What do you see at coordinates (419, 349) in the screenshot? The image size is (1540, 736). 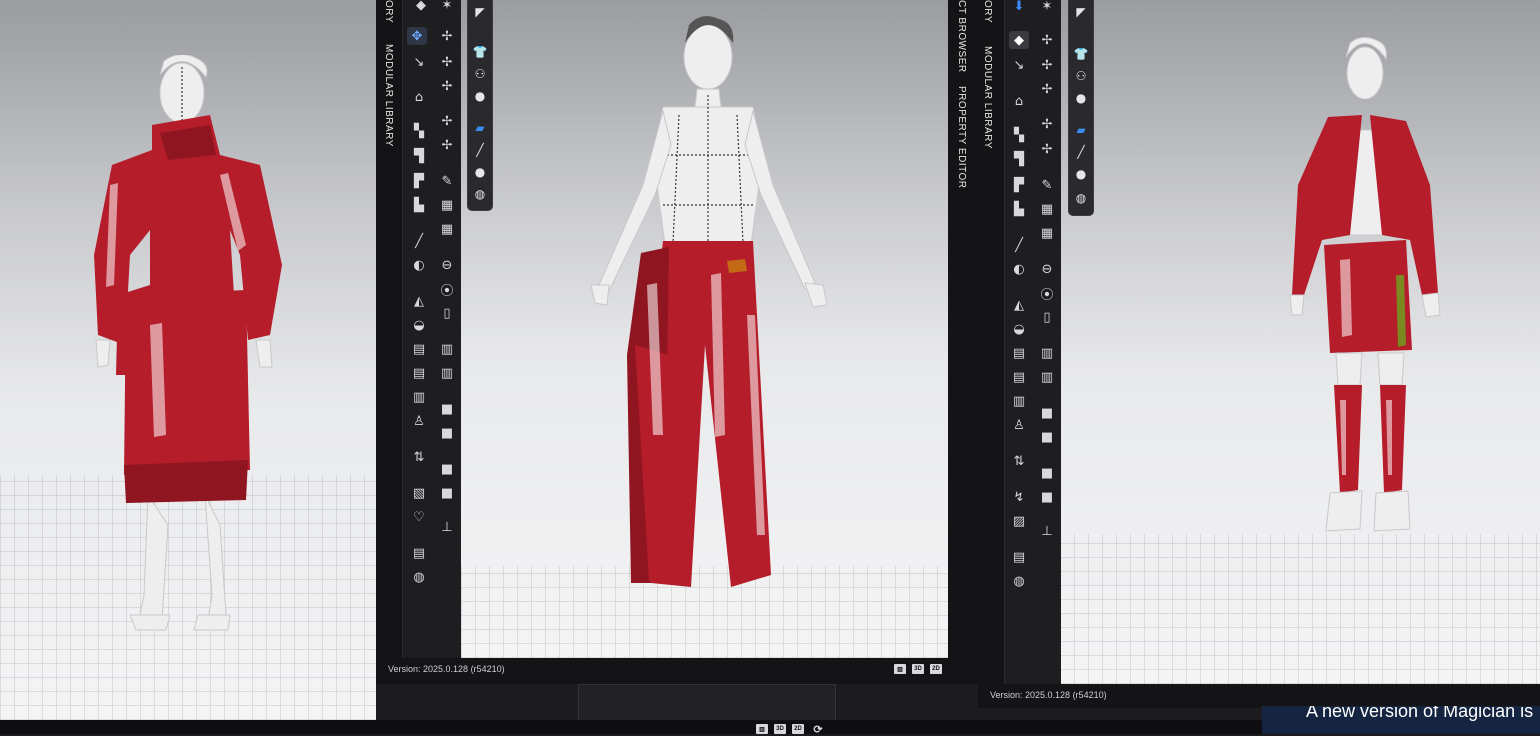 I see `tool-icon-20: ▤` at bounding box center [419, 349].